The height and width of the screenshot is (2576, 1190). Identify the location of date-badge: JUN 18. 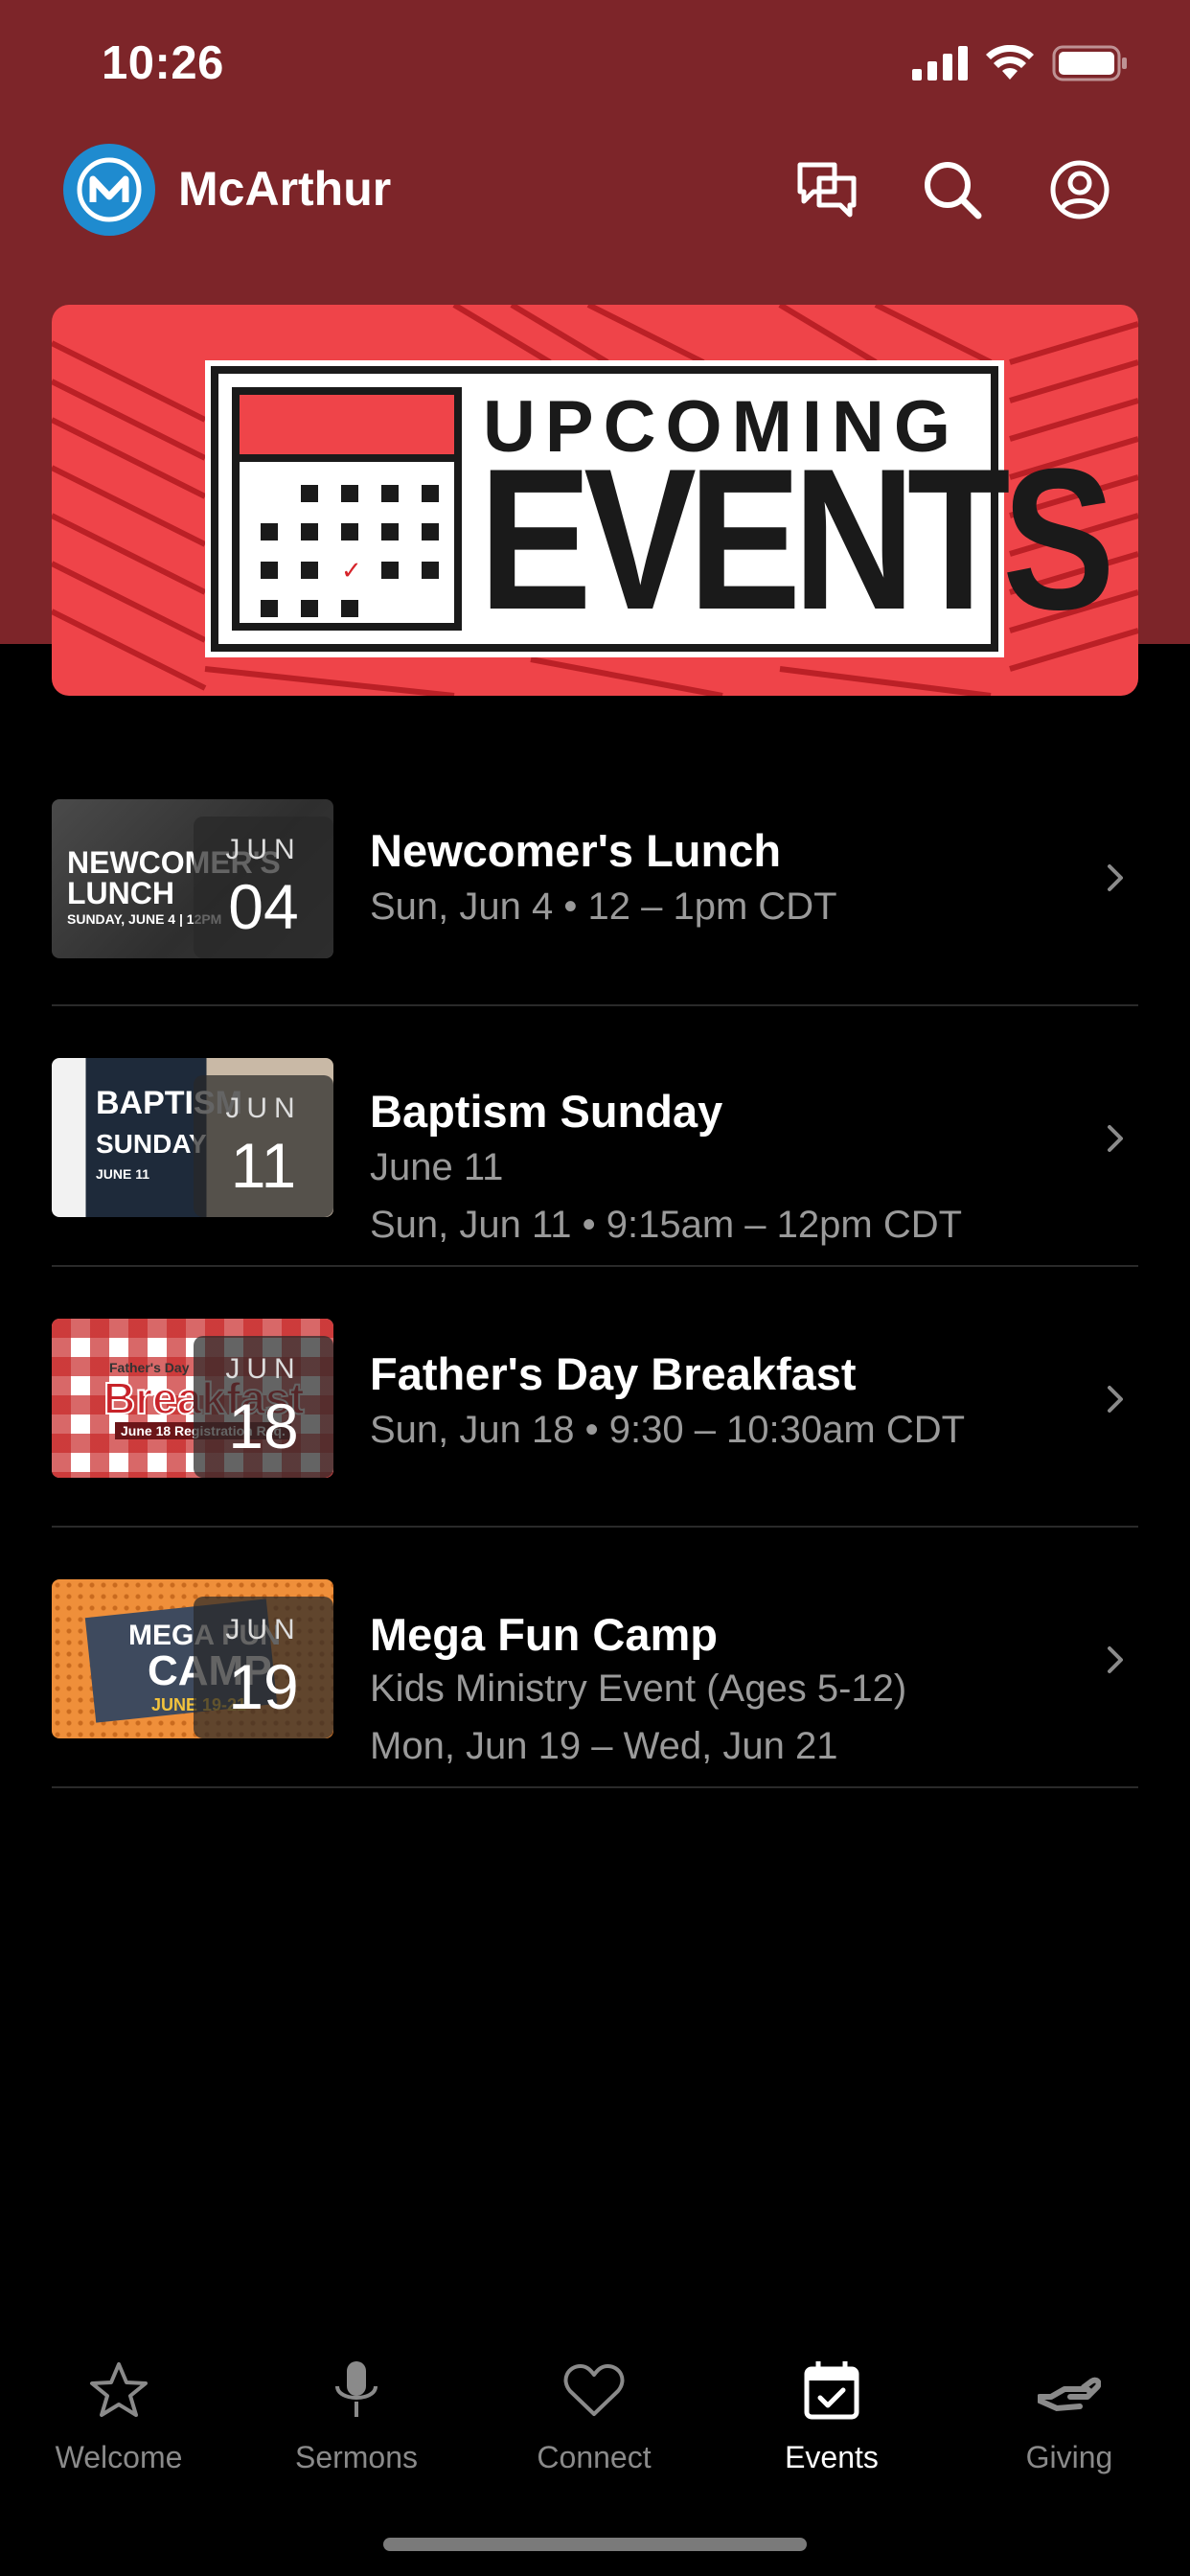
(264, 1407).